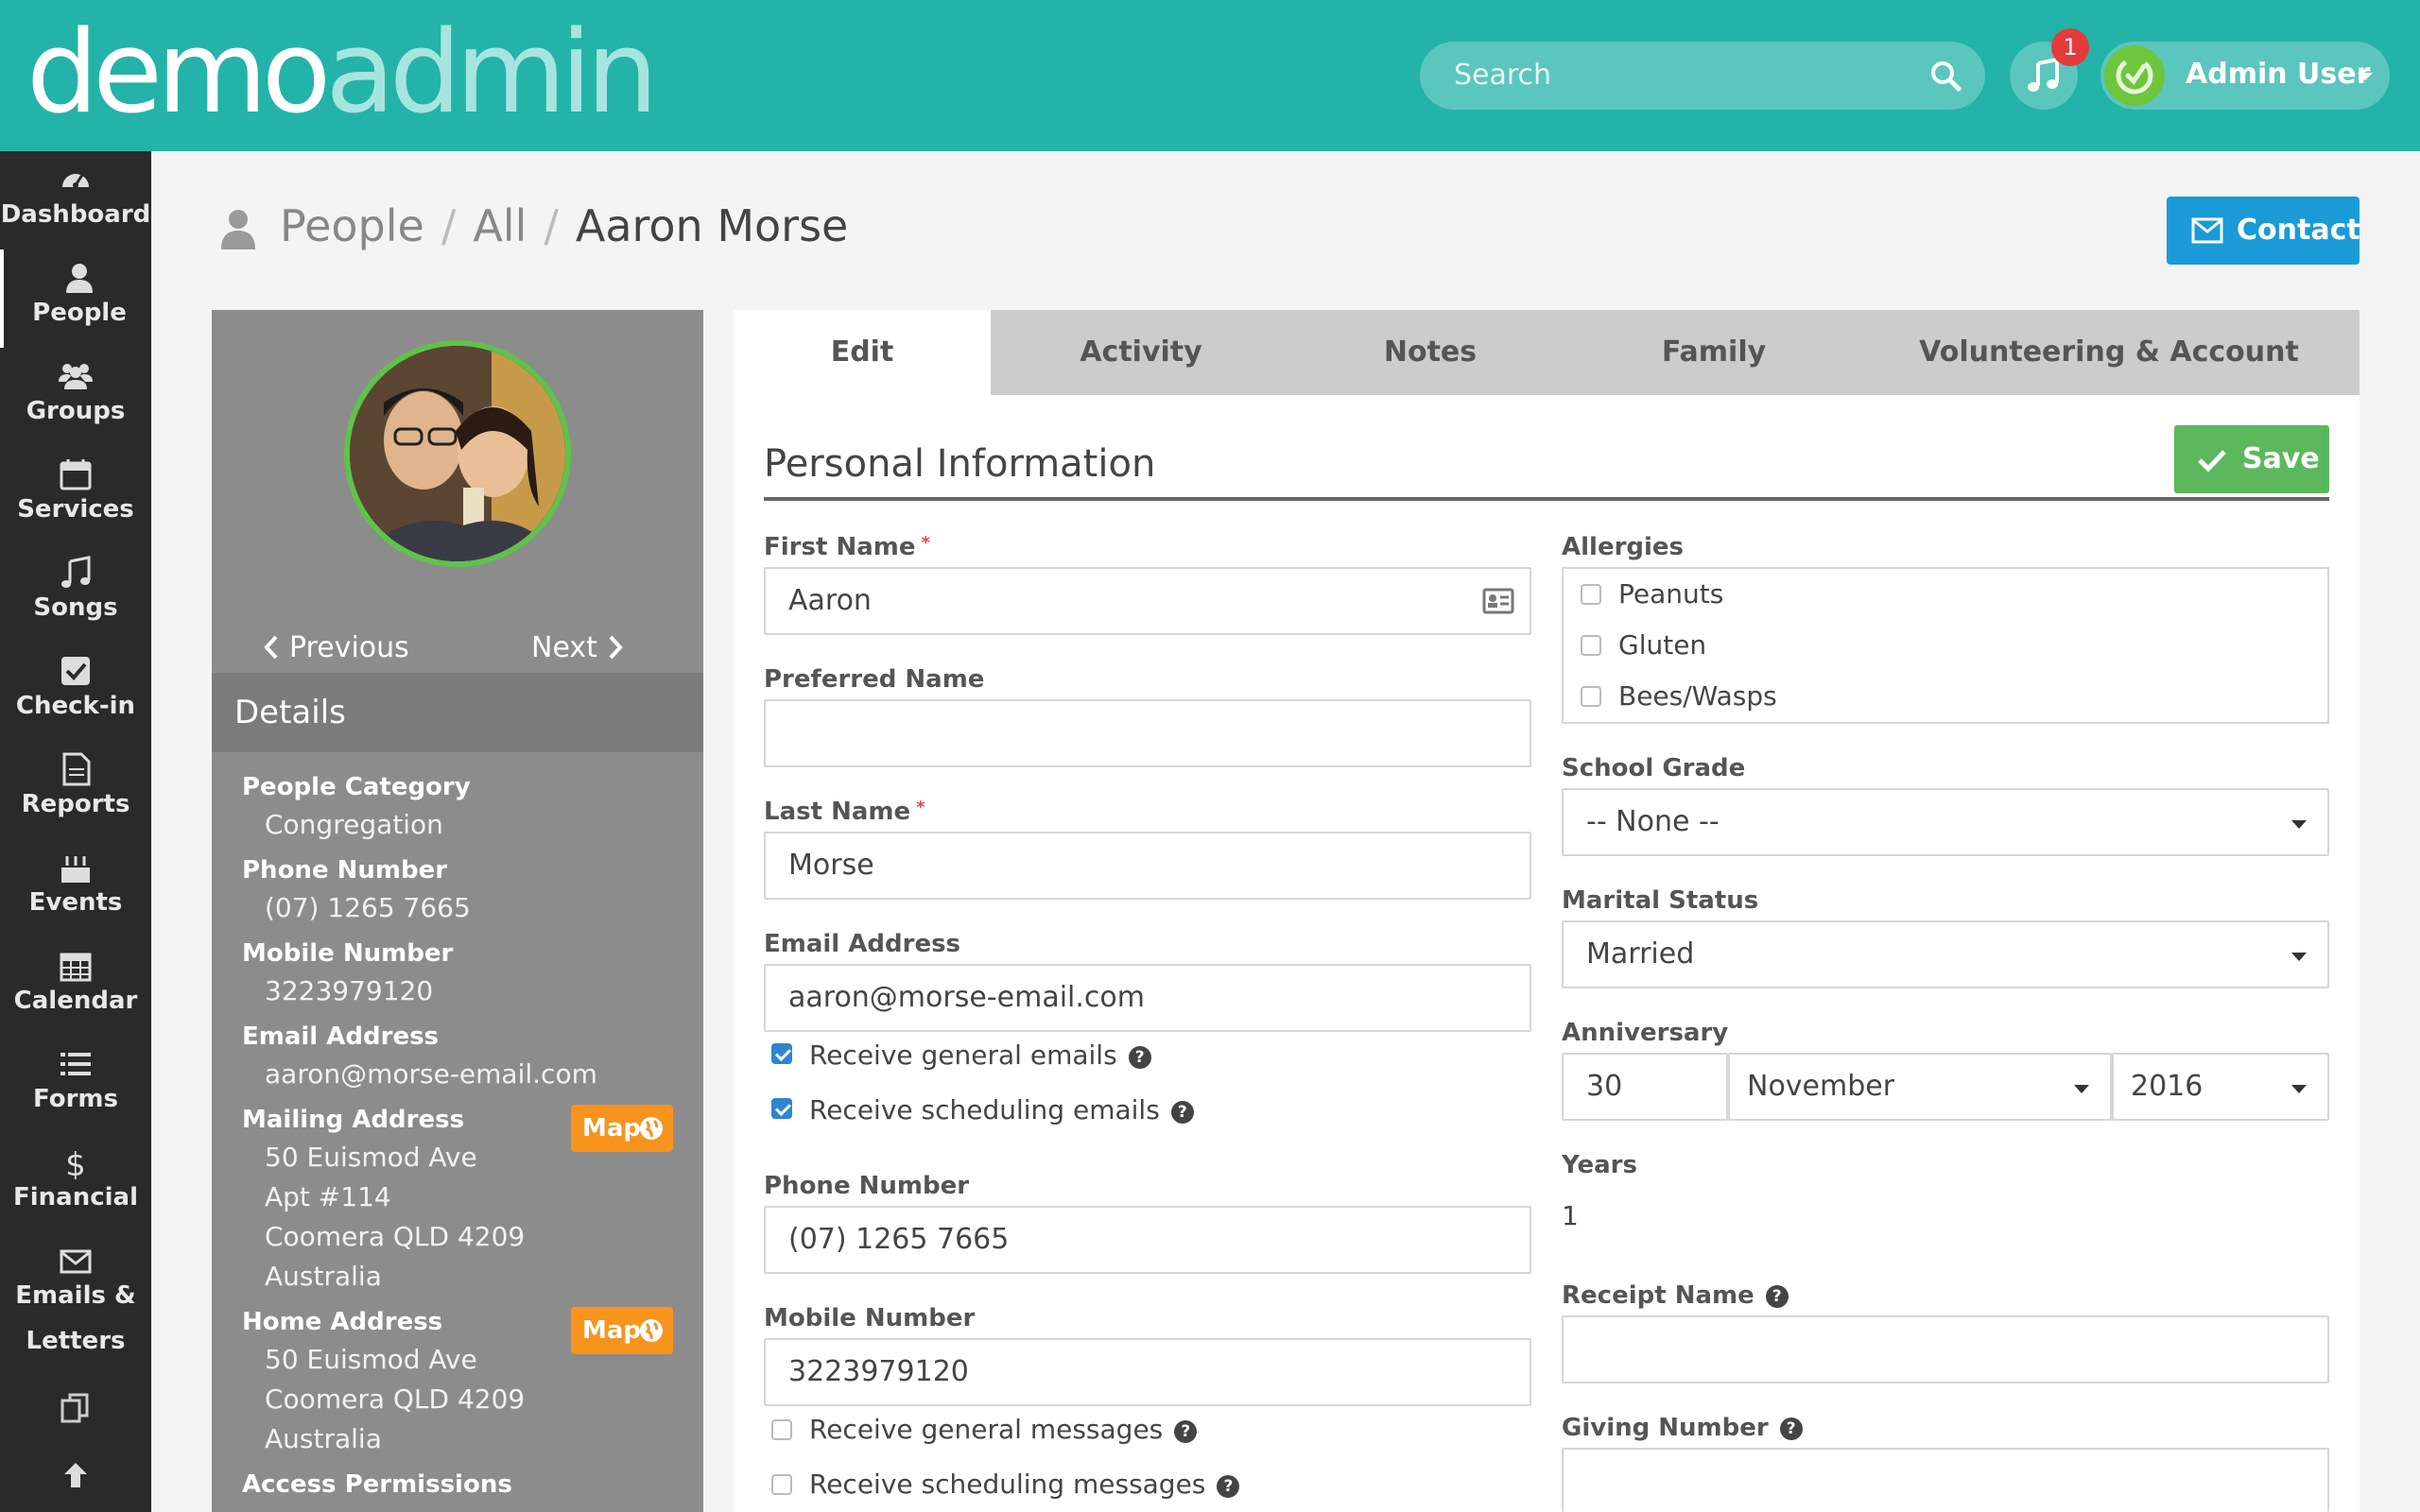 Image resolution: width=2420 pixels, height=1512 pixels. I want to click on last-name-field: Morse, so click(1147, 866).